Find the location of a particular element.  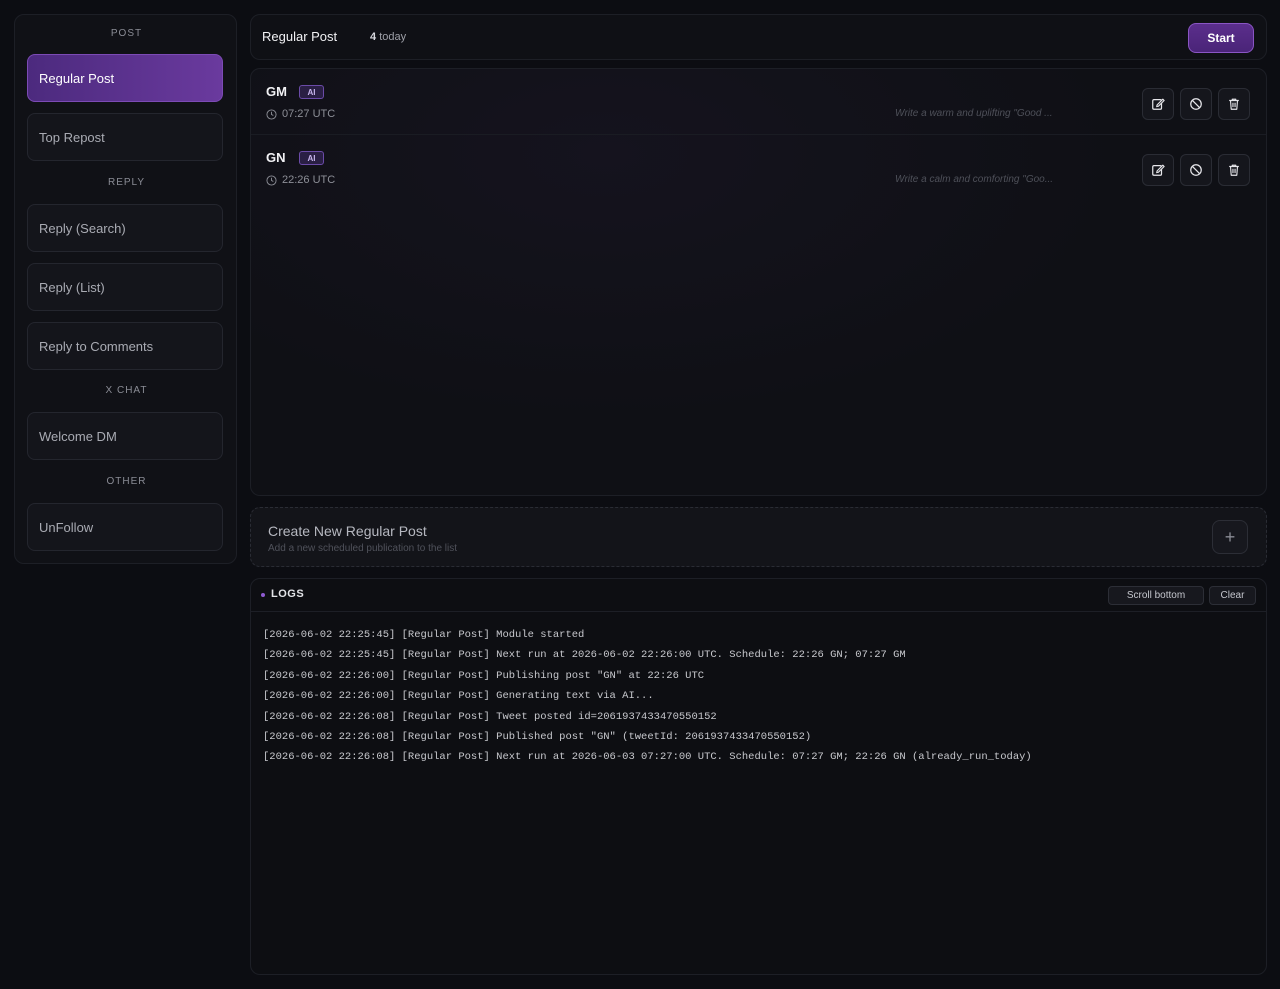

add-post-button: + is located at coordinates (1230, 537).